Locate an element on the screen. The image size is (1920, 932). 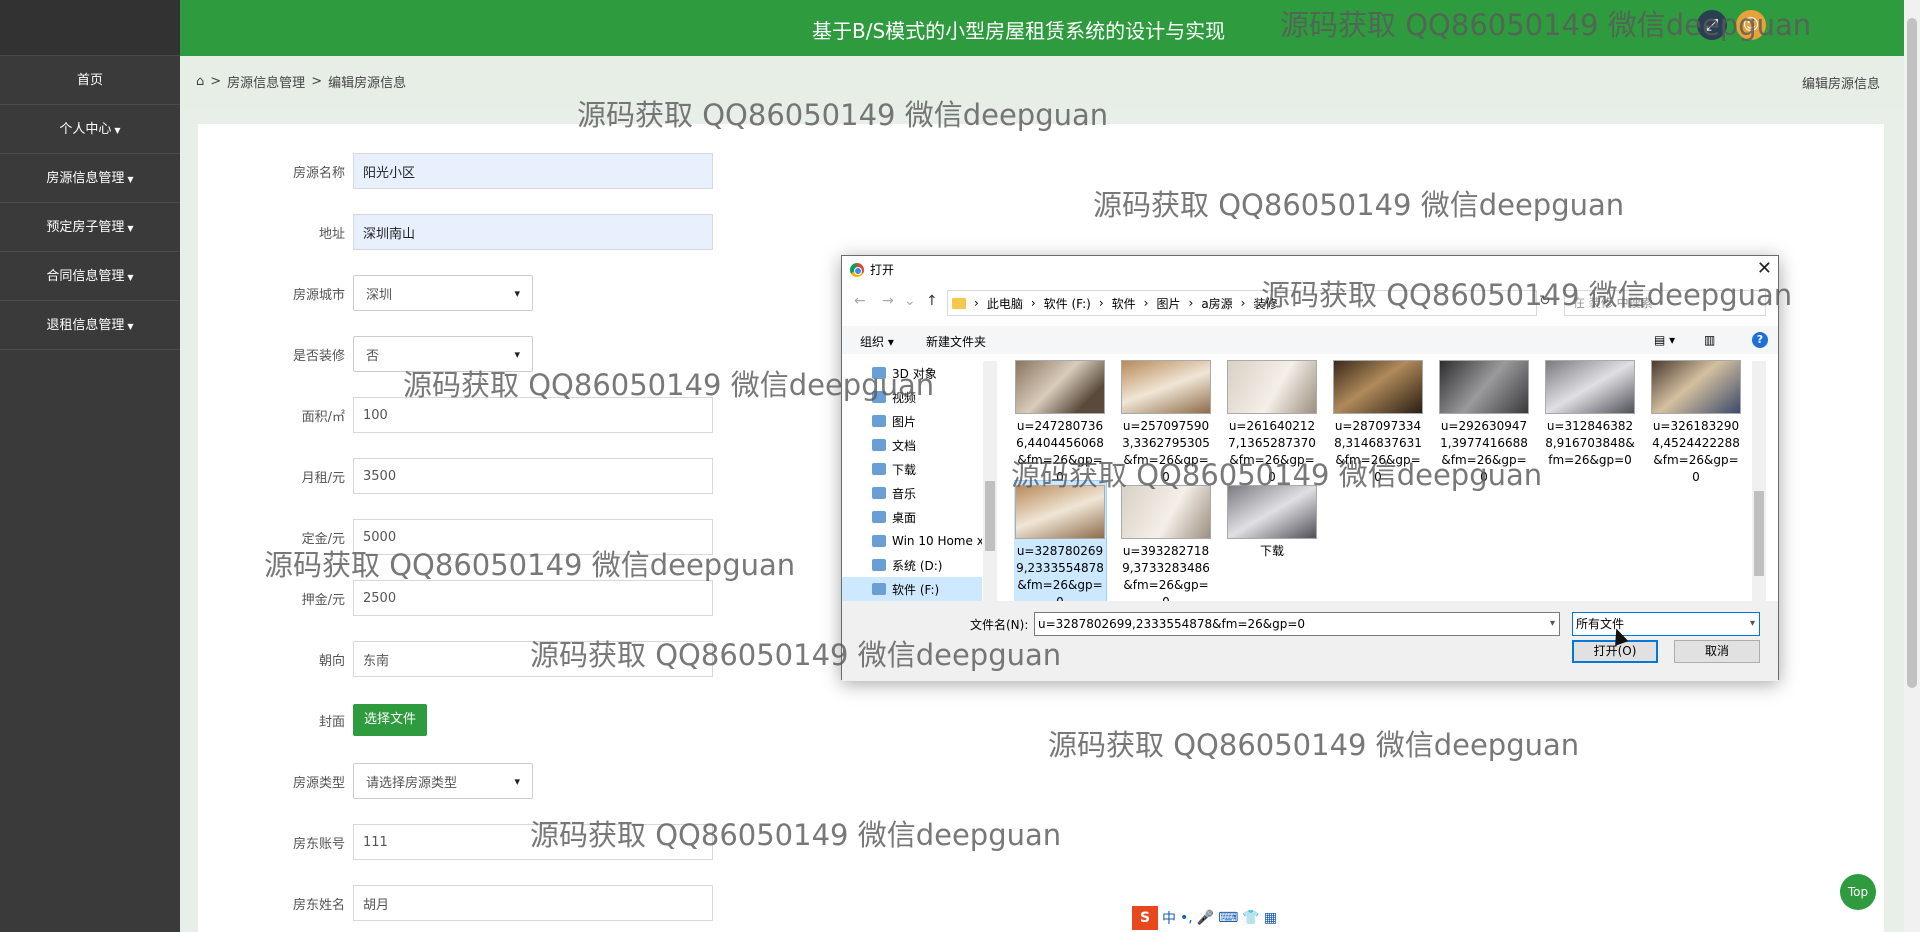
file-item: 下载 is located at coordinates (1272, 520).